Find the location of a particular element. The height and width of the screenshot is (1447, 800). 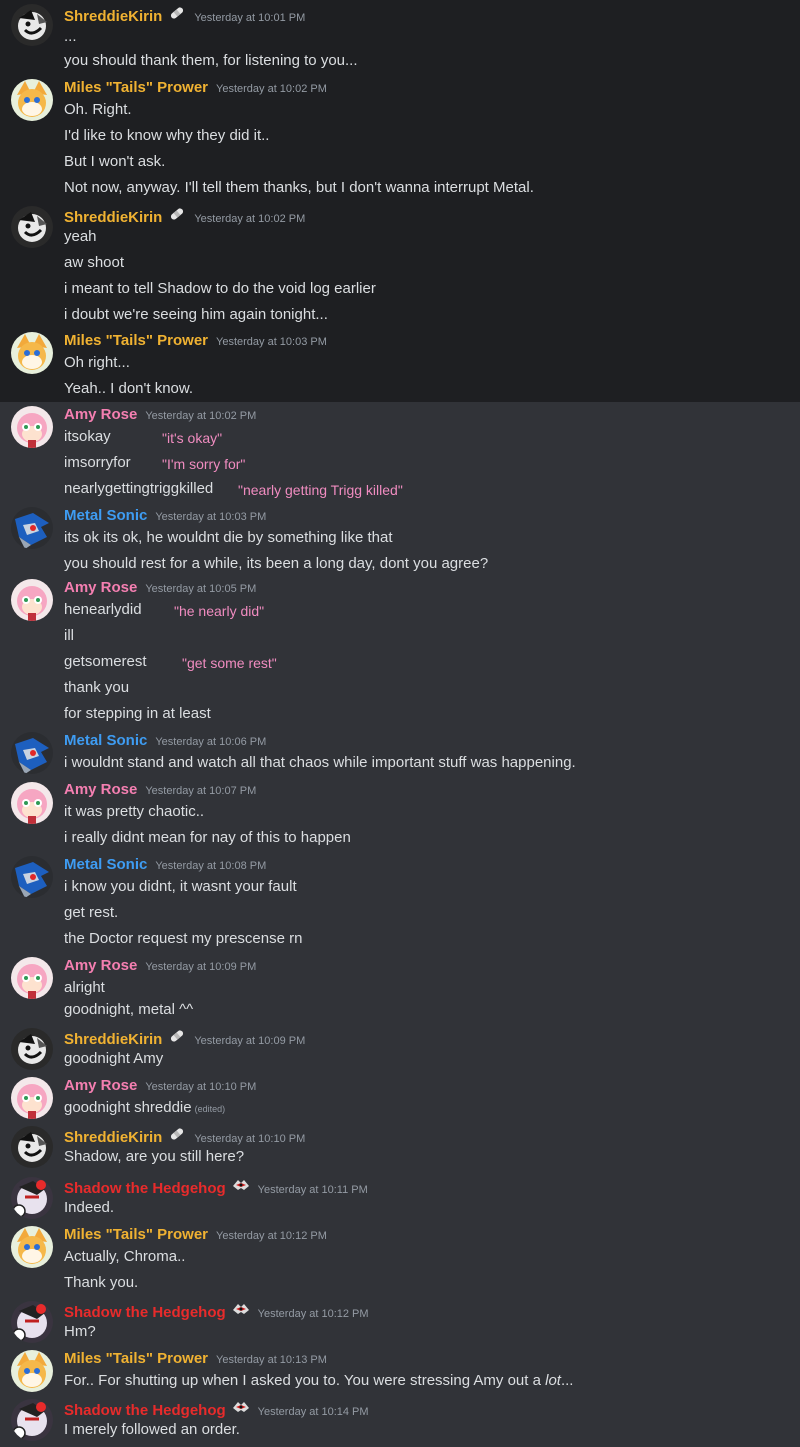

message-text-content: henearlydid is located at coordinates (103, 609).